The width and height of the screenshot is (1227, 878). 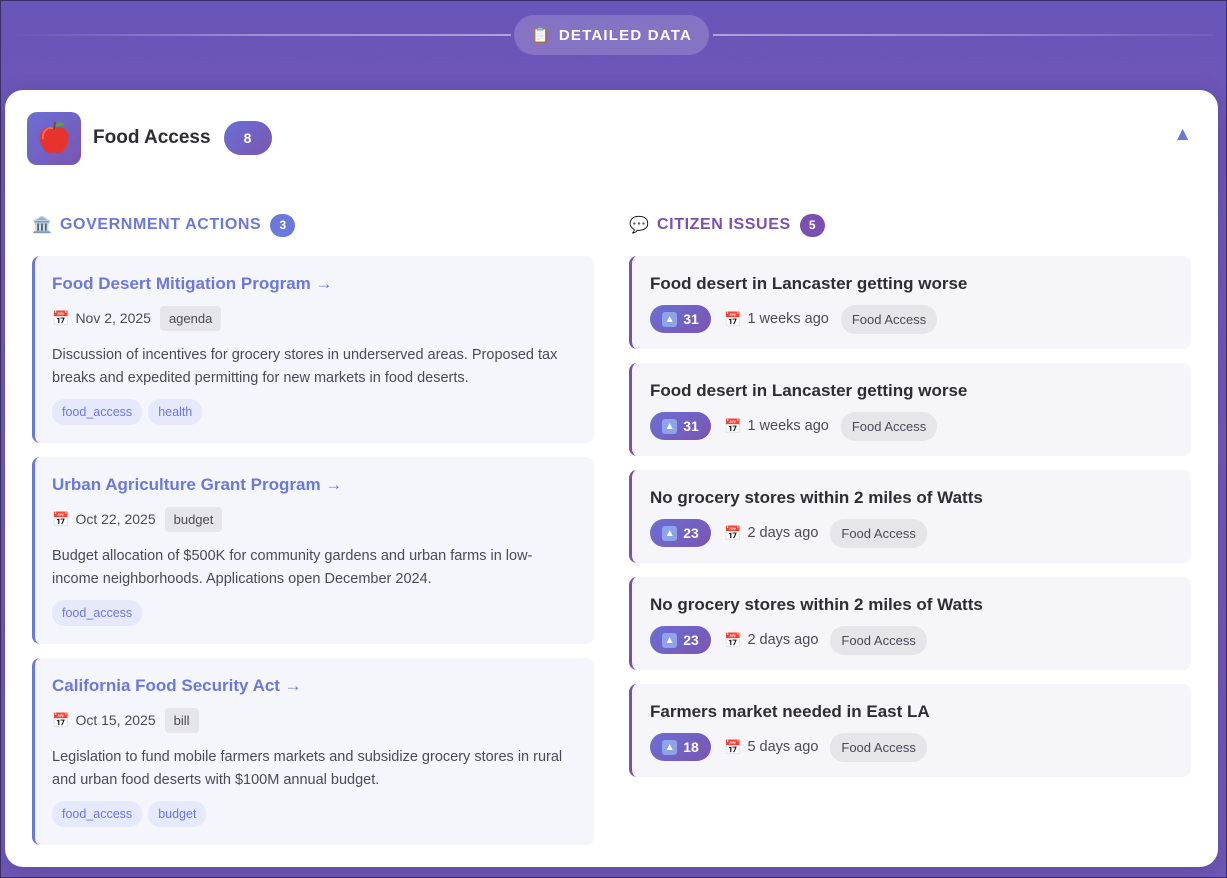 What do you see at coordinates (724, 224) in the screenshot?
I see `citizen-issues-title: CITIZEN ISSUES` at bounding box center [724, 224].